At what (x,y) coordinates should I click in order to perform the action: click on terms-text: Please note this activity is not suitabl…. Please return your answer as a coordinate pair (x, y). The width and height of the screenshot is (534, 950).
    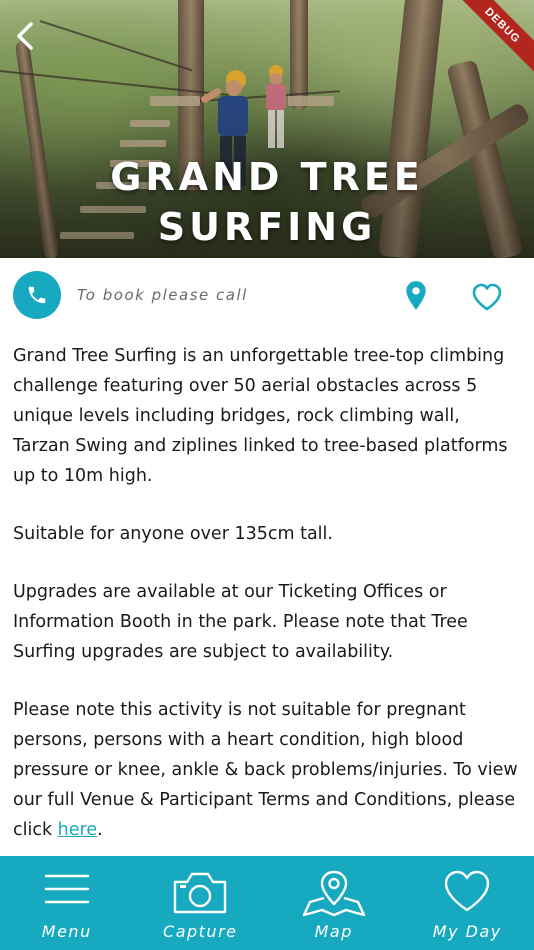
    Looking at the image, I should click on (265, 770).